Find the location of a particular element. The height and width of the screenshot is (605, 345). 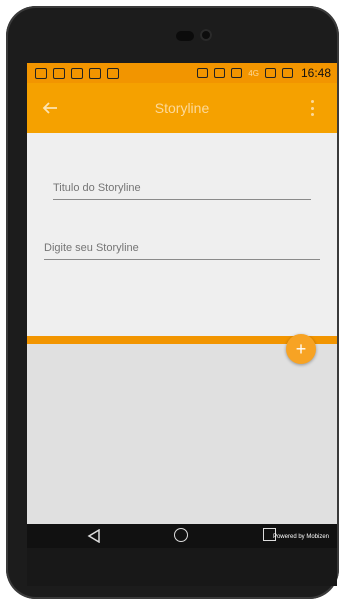

page-title: Storyline is located at coordinates (182, 108).